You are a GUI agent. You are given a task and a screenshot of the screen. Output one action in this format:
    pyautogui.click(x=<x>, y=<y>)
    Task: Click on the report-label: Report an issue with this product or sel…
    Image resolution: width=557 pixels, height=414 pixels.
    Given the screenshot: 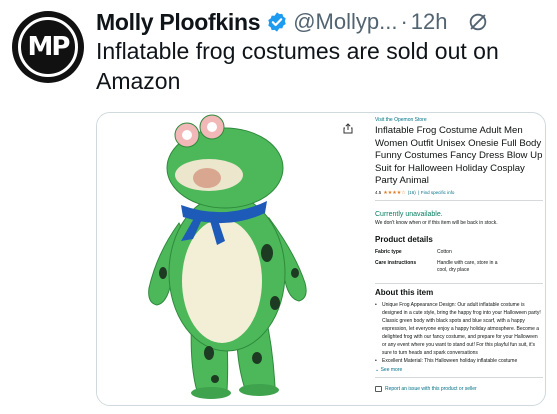 What is the action you would take?
    pyautogui.click(x=431, y=389)
    